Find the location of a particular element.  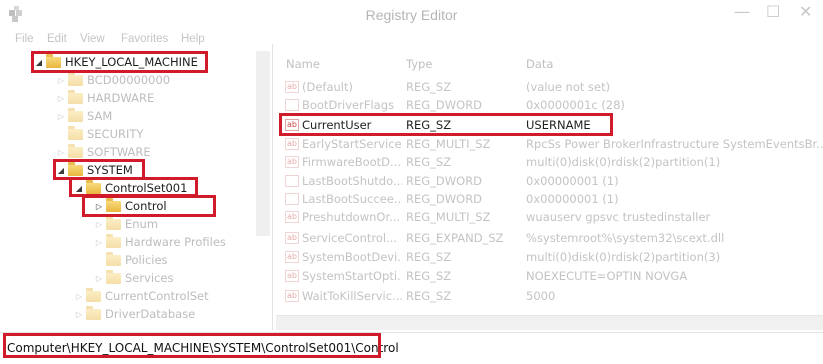

value-data: 0x00000001 (1) is located at coordinates (572, 181).